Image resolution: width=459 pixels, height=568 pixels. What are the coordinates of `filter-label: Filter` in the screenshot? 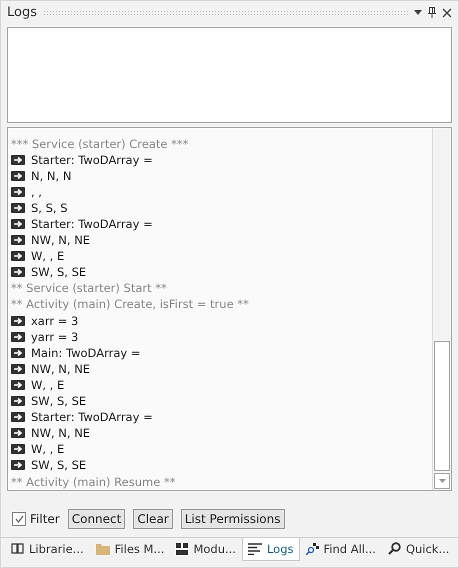 It's located at (45, 519).